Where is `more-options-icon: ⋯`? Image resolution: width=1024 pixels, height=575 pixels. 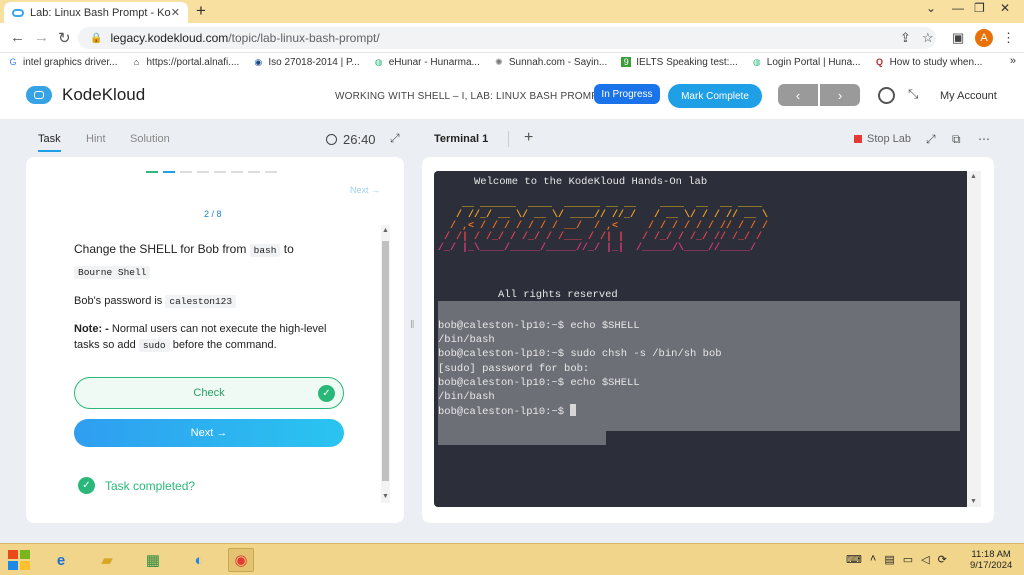 more-options-icon: ⋯ is located at coordinates (984, 139).